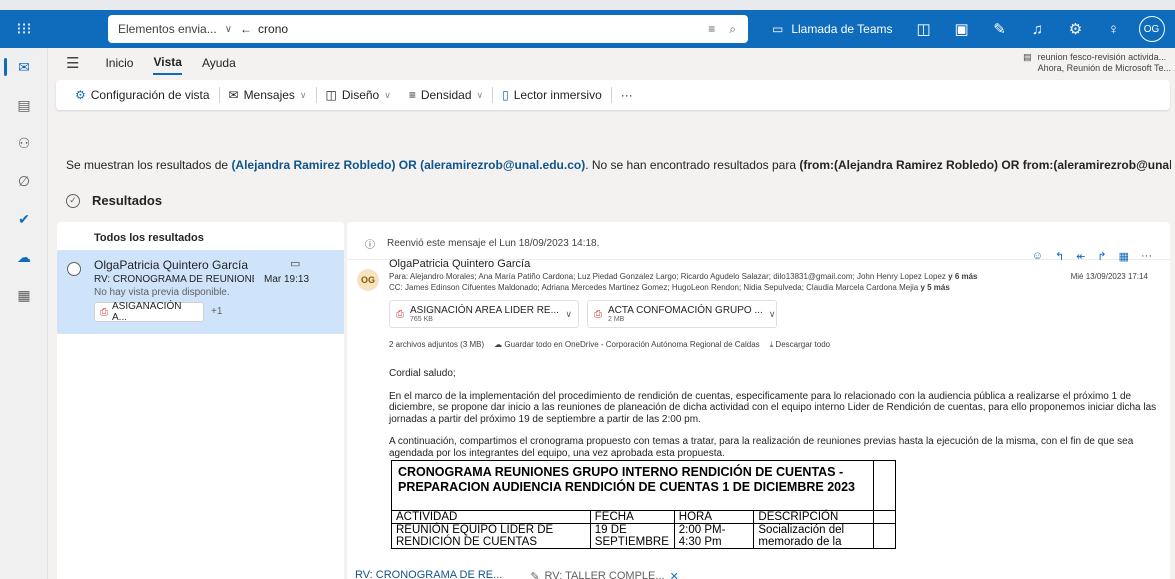 This screenshot has height=579, width=1175. Describe the element at coordinates (273, 29) in the screenshot. I see `search-input: crono` at that location.